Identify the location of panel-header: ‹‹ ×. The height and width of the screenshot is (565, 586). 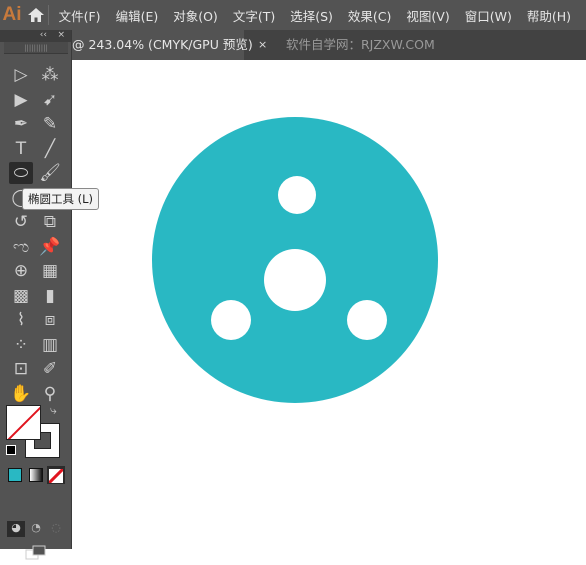
(35, 36).